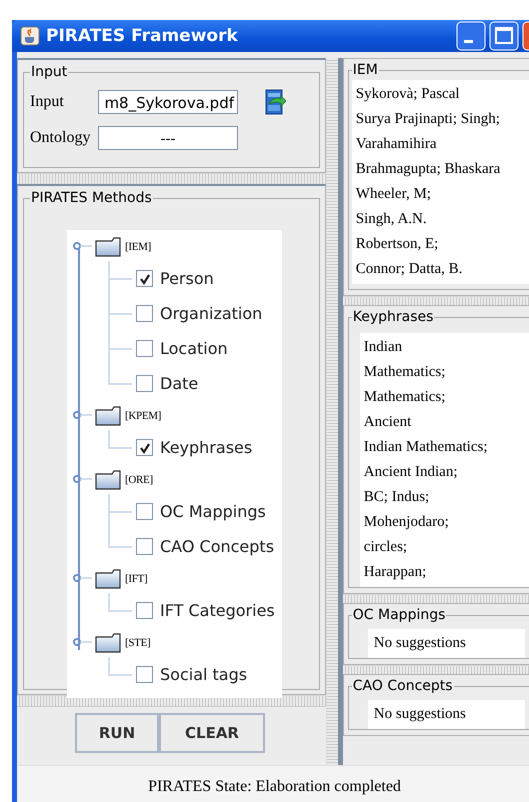  I want to click on result-text: Mohenjodaro;, so click(407, 522).